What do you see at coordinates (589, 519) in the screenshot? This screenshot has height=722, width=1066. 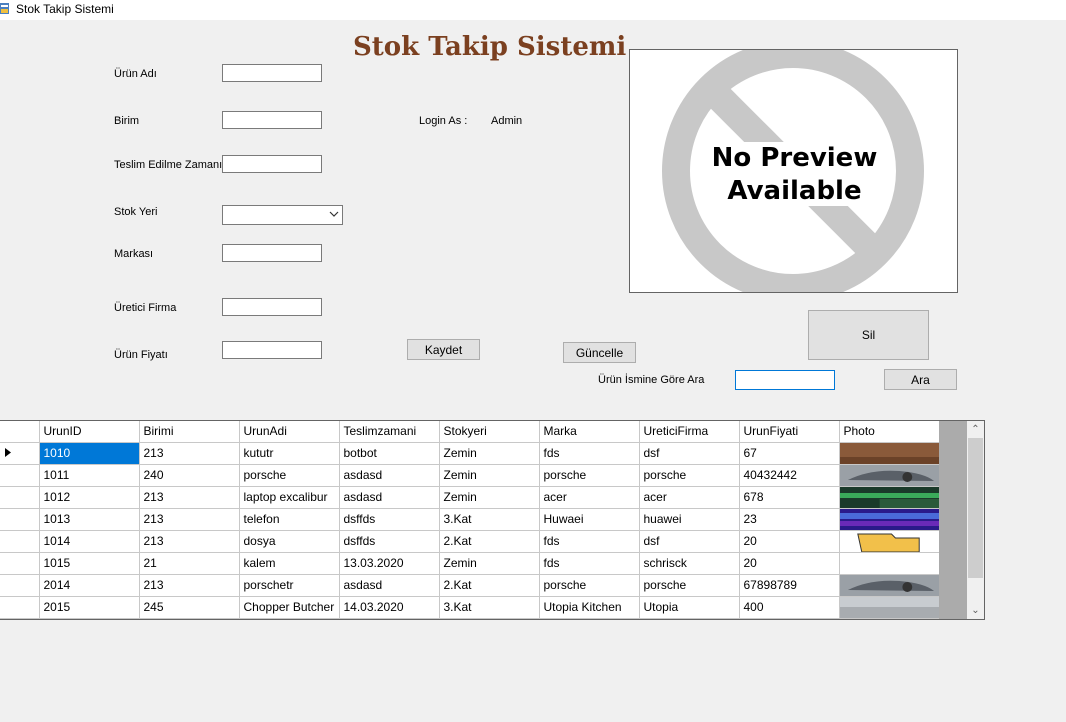 I see `table-cell: Huwaei` at bounding box center [589, 519].